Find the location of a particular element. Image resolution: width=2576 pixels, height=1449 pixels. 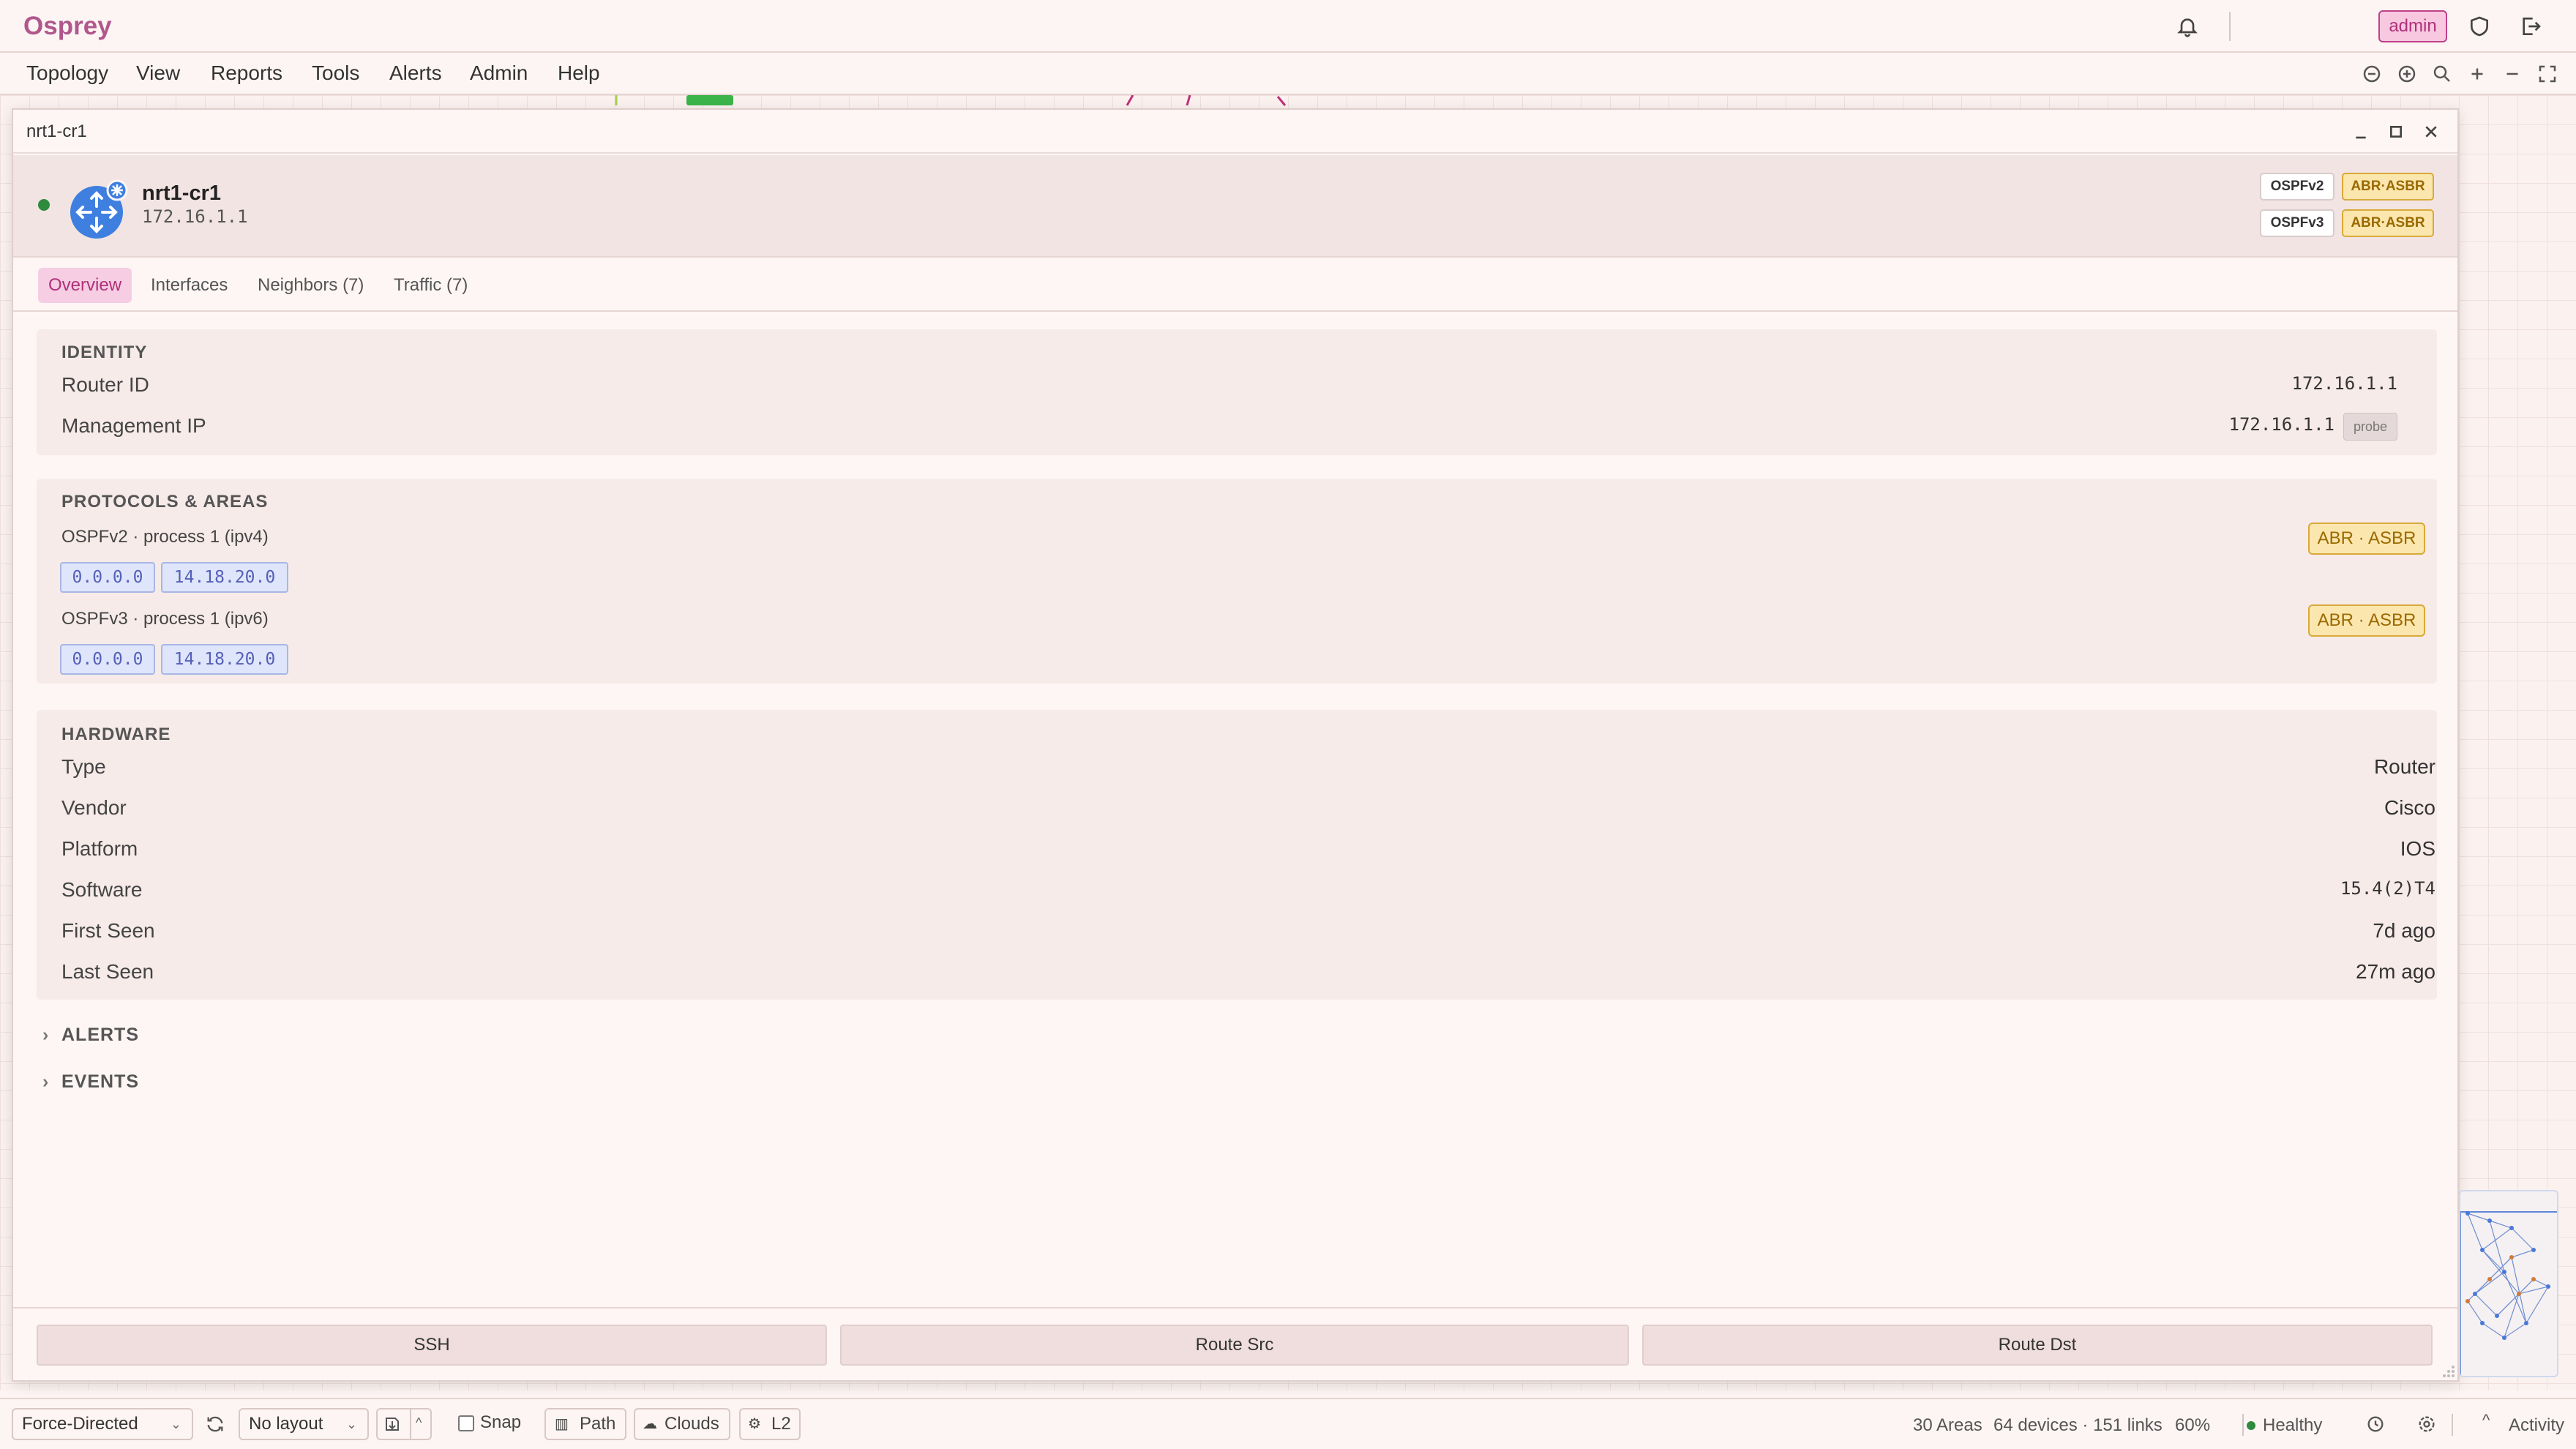

layout-algorithm-value: Force-Directed is located at coordinates (80, 1424).